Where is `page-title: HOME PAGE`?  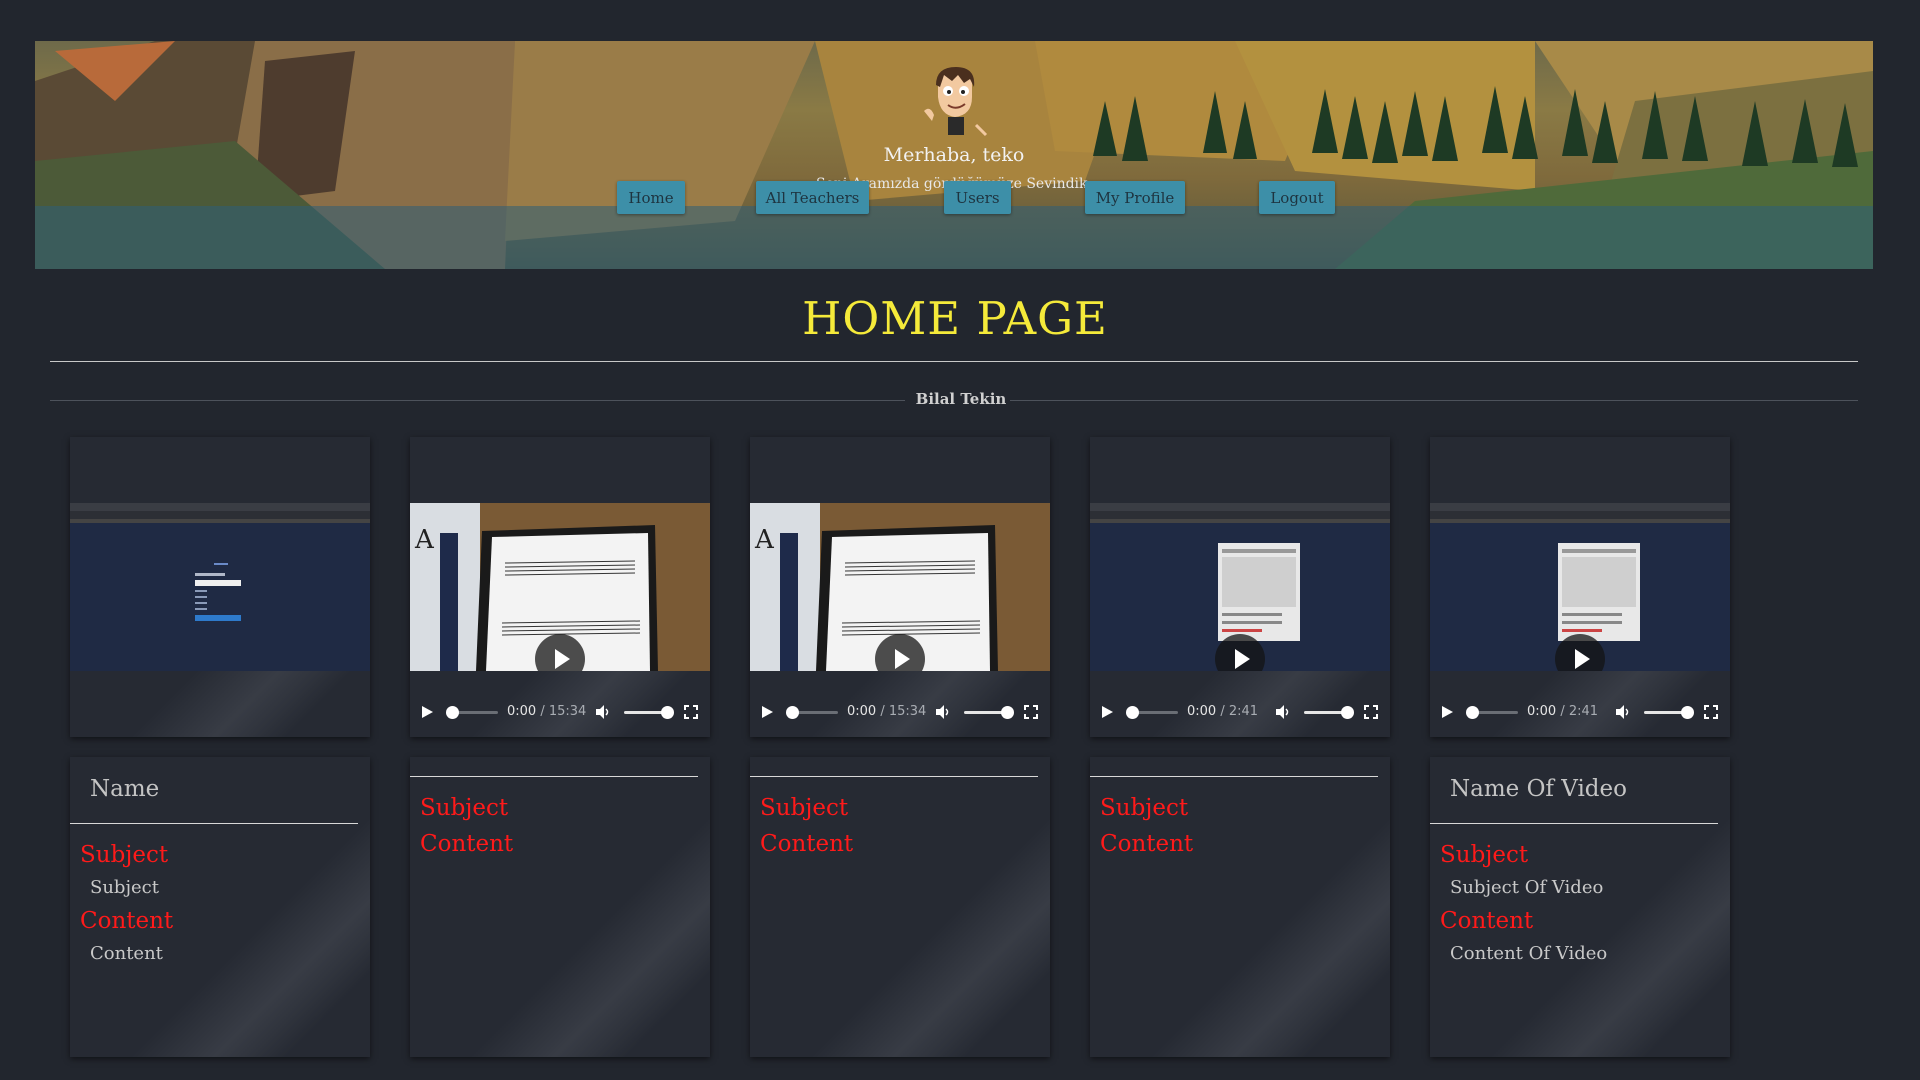 page-title: HOME PAGE is located at coordinates (955, 318).